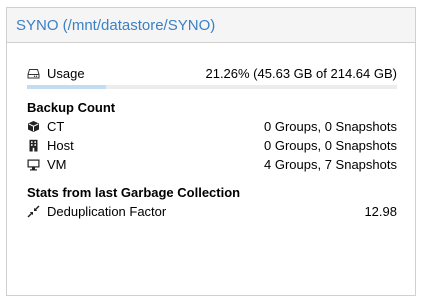 This screenshot has width=423, height=304. What do you see at coordinates (301, 73) in the screenshot?
I see `usage-value: 21.26% (45.63 GB of 214.64 GB)` at bounding box center [301, 73].